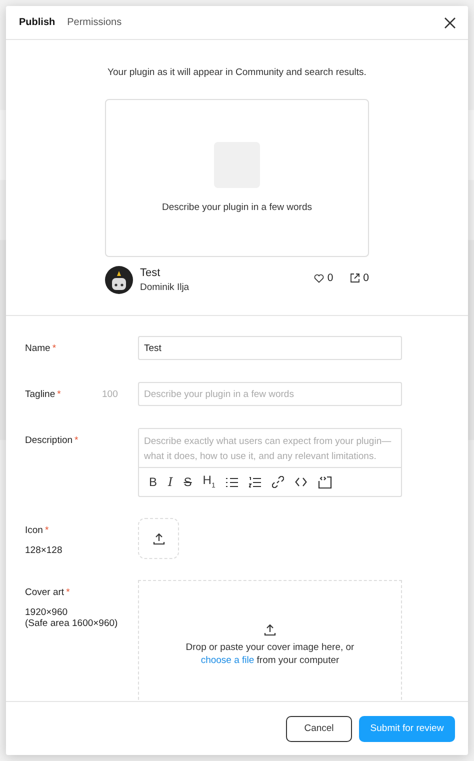  What do you see at coordinates (270, 640) in the screenshot?
I see `cover-upload-area: Drop or paste your cover image here, or choose a file from your computer` at bounding box center [270, 640].